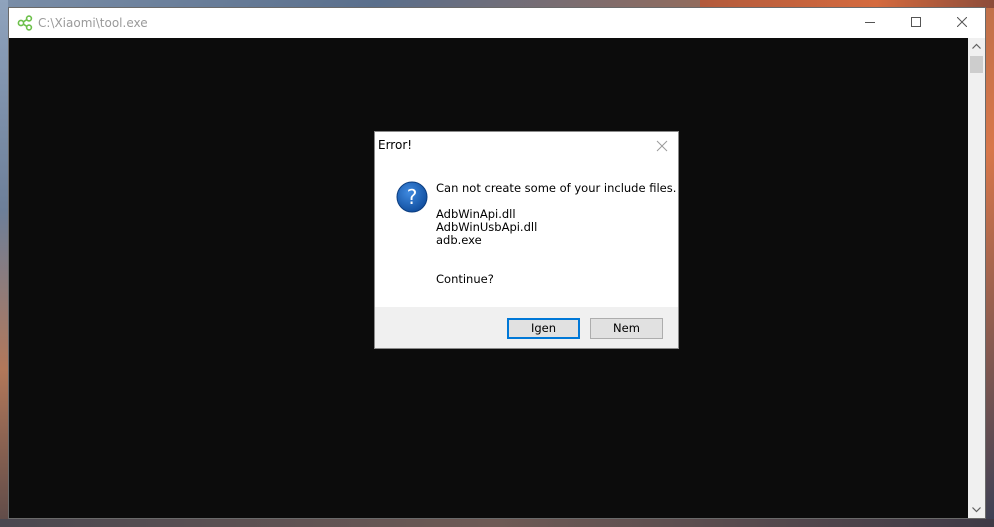 Image resolution: width=994 pixels, height=527 pixels. I want to click on minimize-button, so click(870, 23).